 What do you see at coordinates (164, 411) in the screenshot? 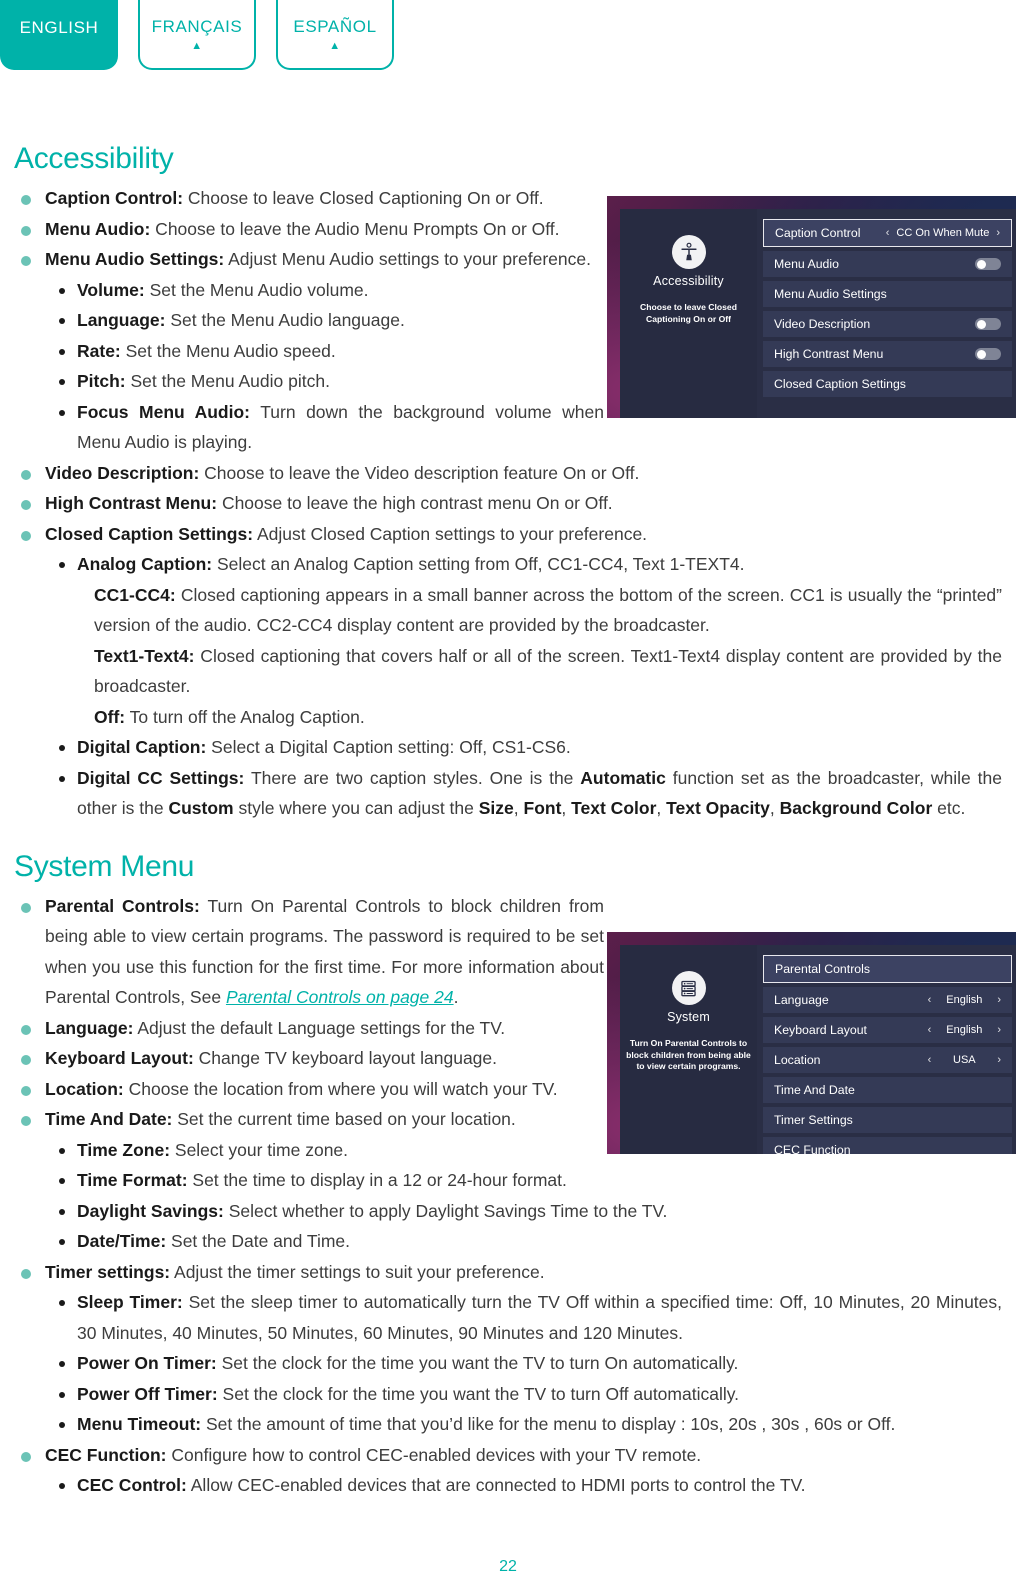
I see `term: Focus Menu Audio:` at bounding box center [164, 411].